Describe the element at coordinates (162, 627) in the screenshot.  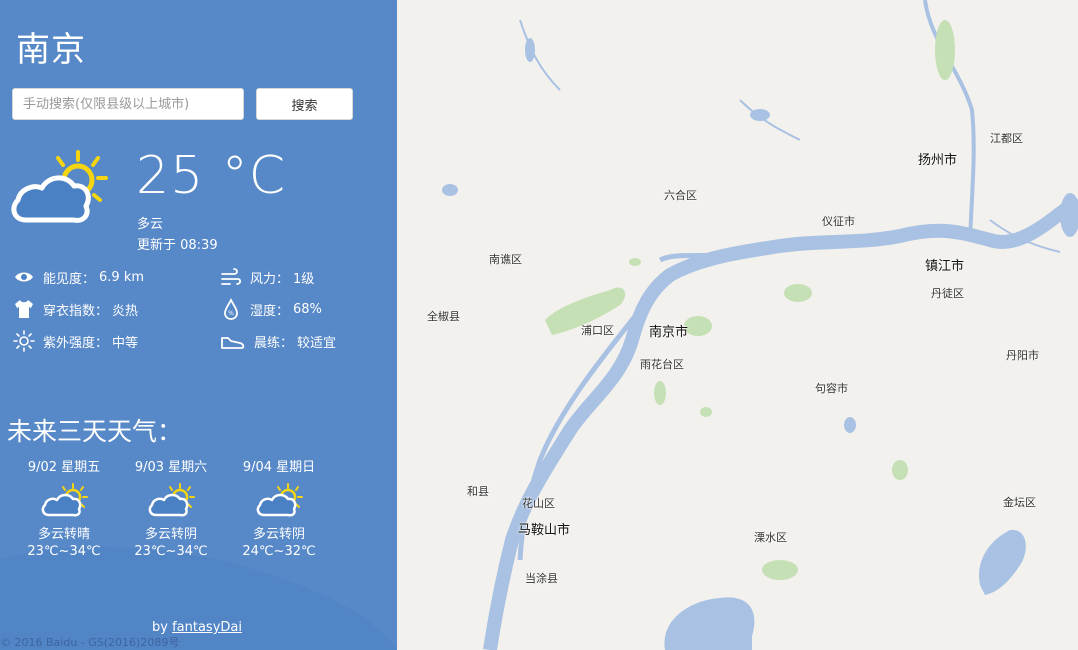
I see `credit-prefix: by` at that location.